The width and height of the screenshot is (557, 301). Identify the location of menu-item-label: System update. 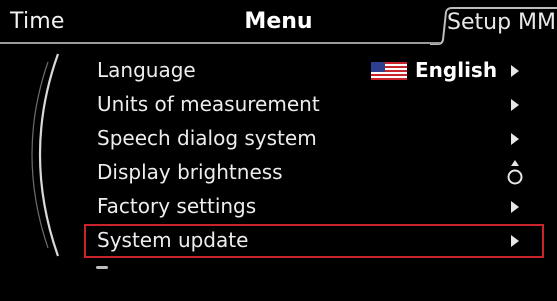
(173, 240).